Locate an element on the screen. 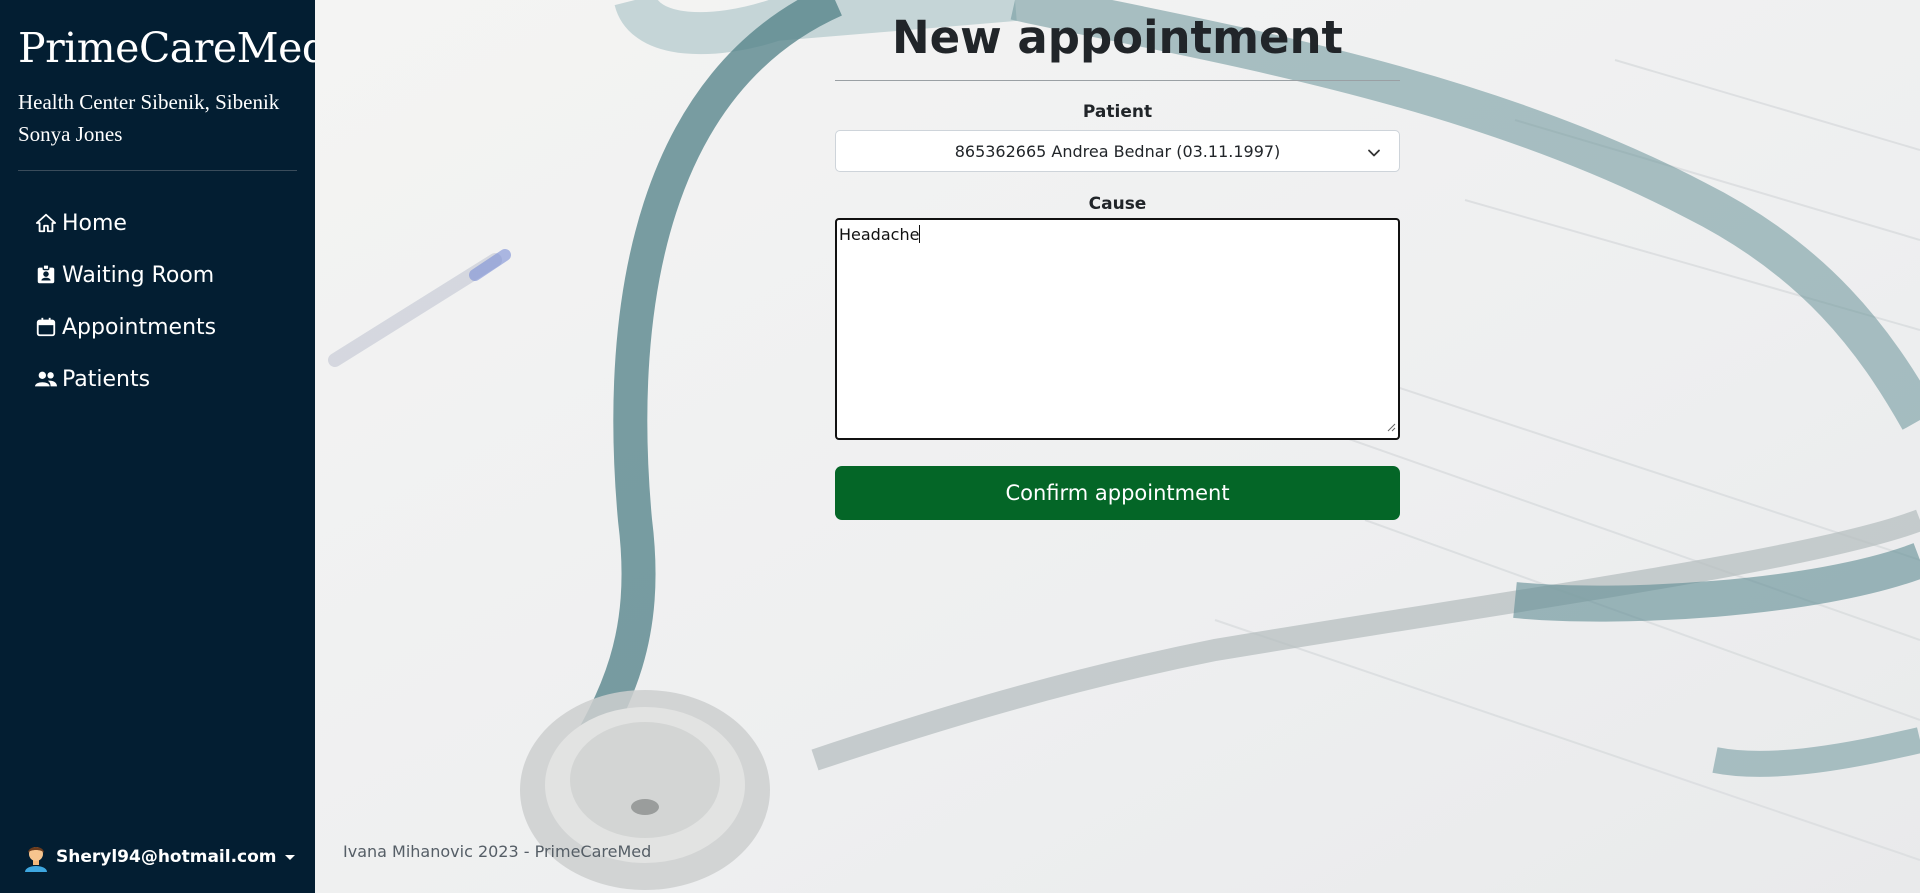 The width and height of the screenshot is (1920, 893). footer-text: Ivana Mihanovic 2023 - PrimeCareMed is located at coordinates (497, 851).